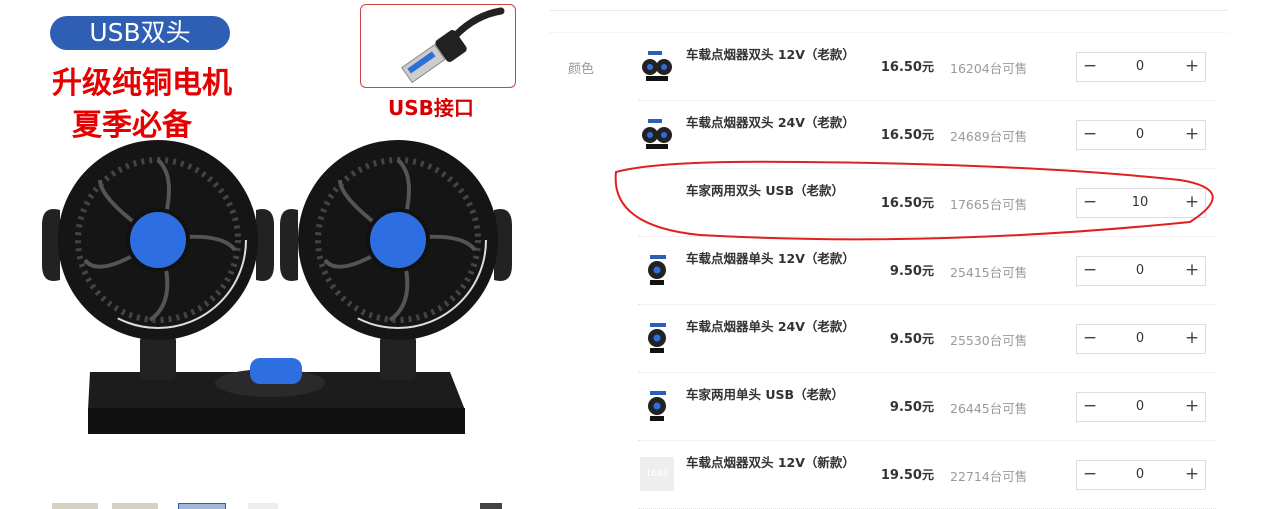 The image size is (1280, 509). Describe the element at coordinates (202, 506) in the screenshot. I see `gallery-thumbnail-active` at that location.